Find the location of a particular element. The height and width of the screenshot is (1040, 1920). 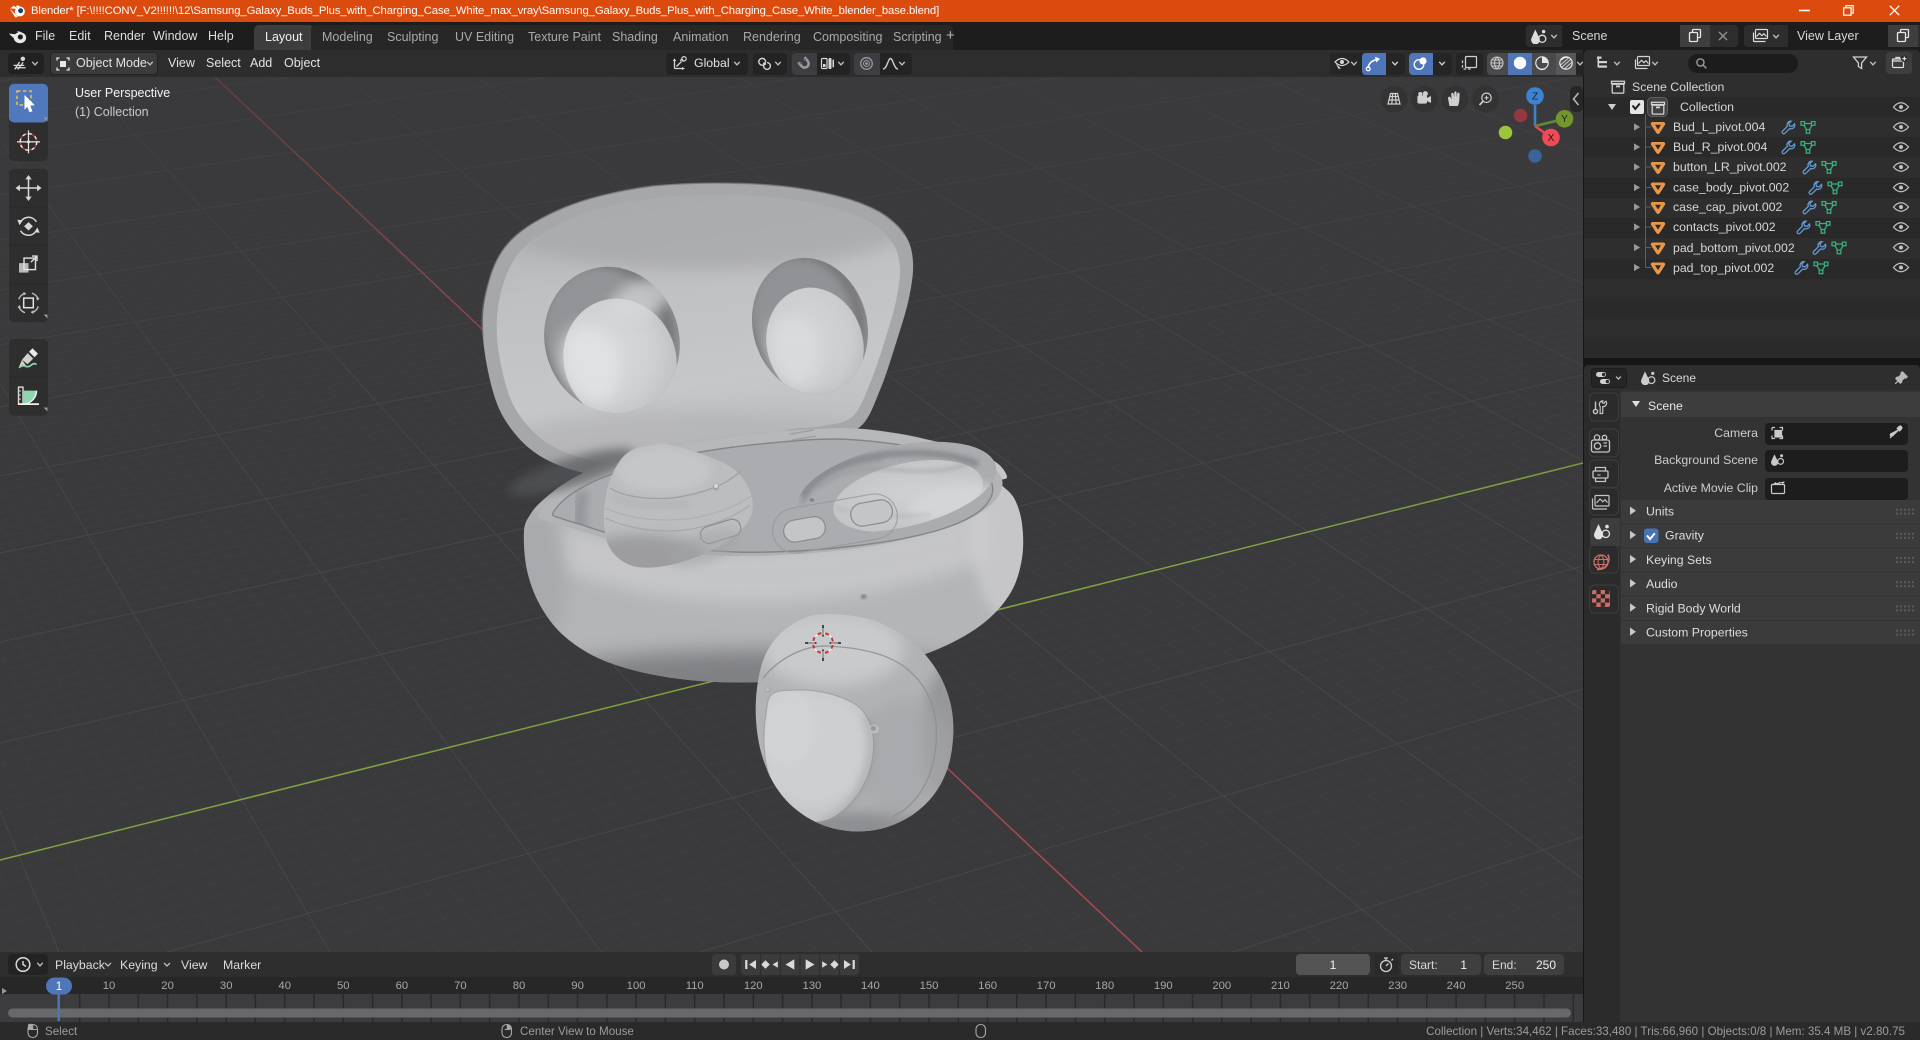

svg-text: 200 is located at coordinates (1221, 986).